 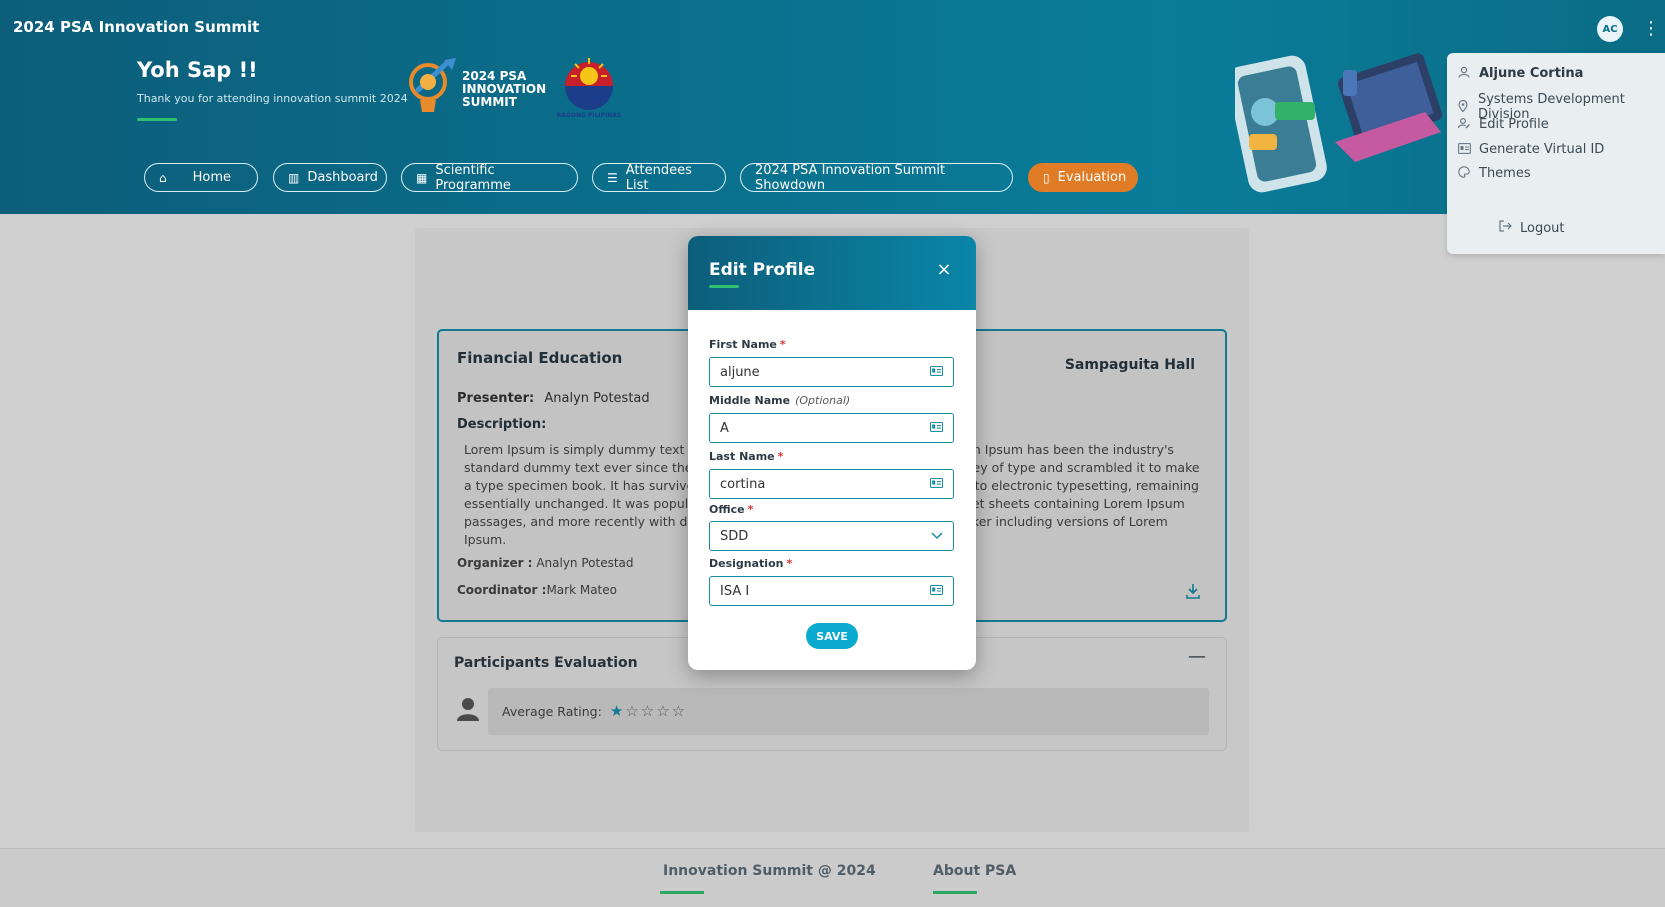 I want to click on nav-label: 2024 PSA Innovation Summit Showdown, so click(x=850, y=177).